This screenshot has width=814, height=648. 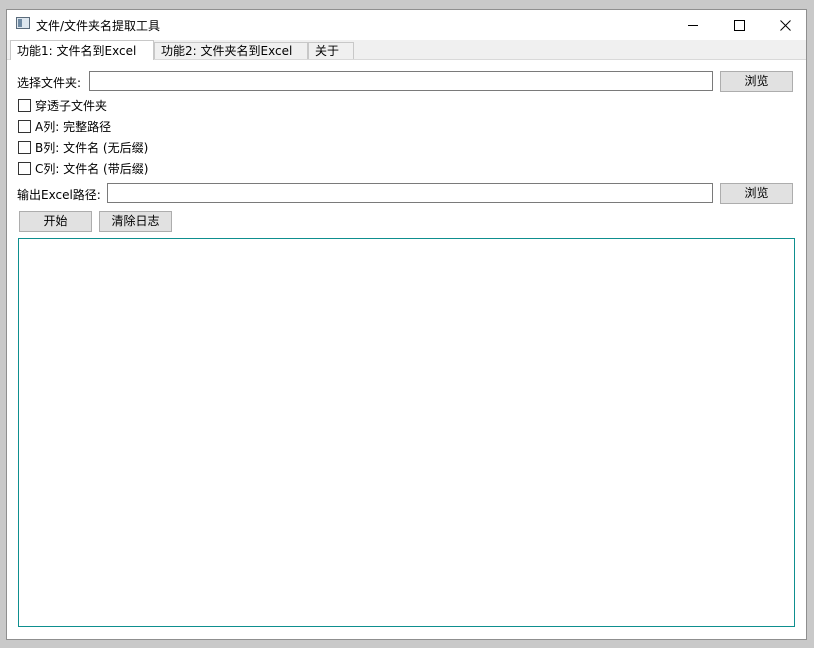 I want to click on tab-about: 关于, so click(x=331, y=50).